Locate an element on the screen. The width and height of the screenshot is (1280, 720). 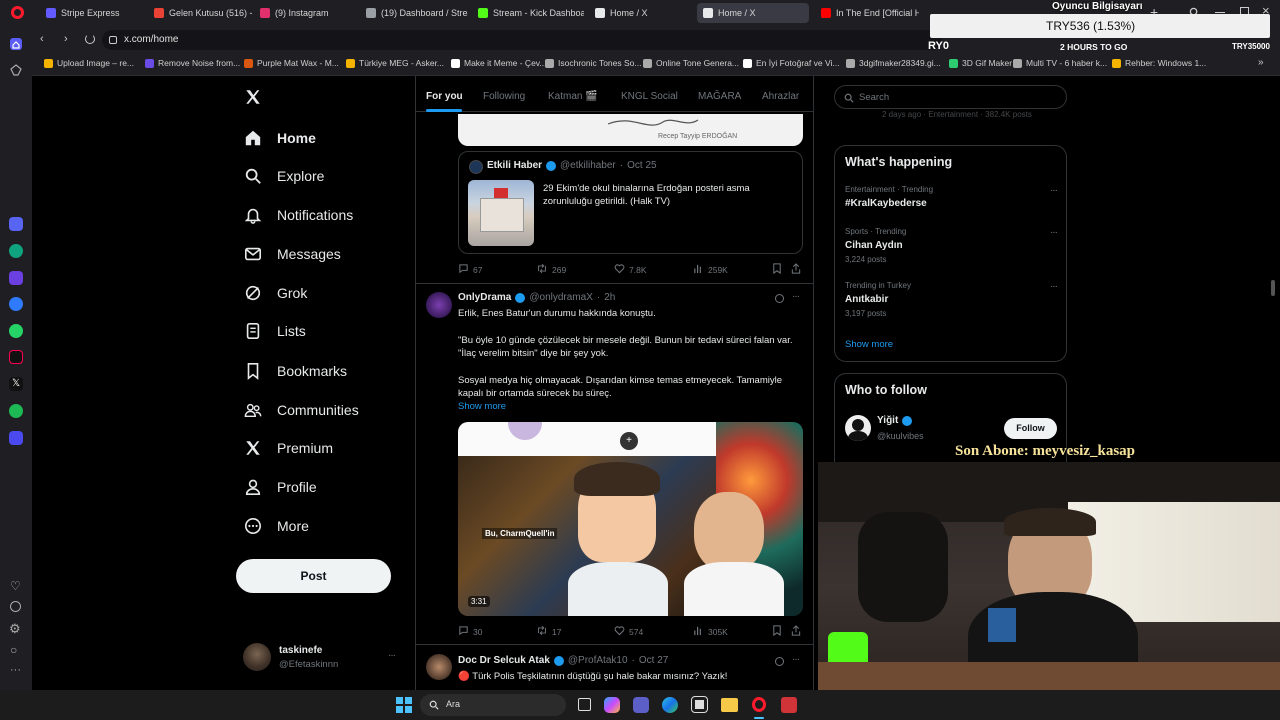
nav-item-explore: Explore is located at coordinates (283, 176).